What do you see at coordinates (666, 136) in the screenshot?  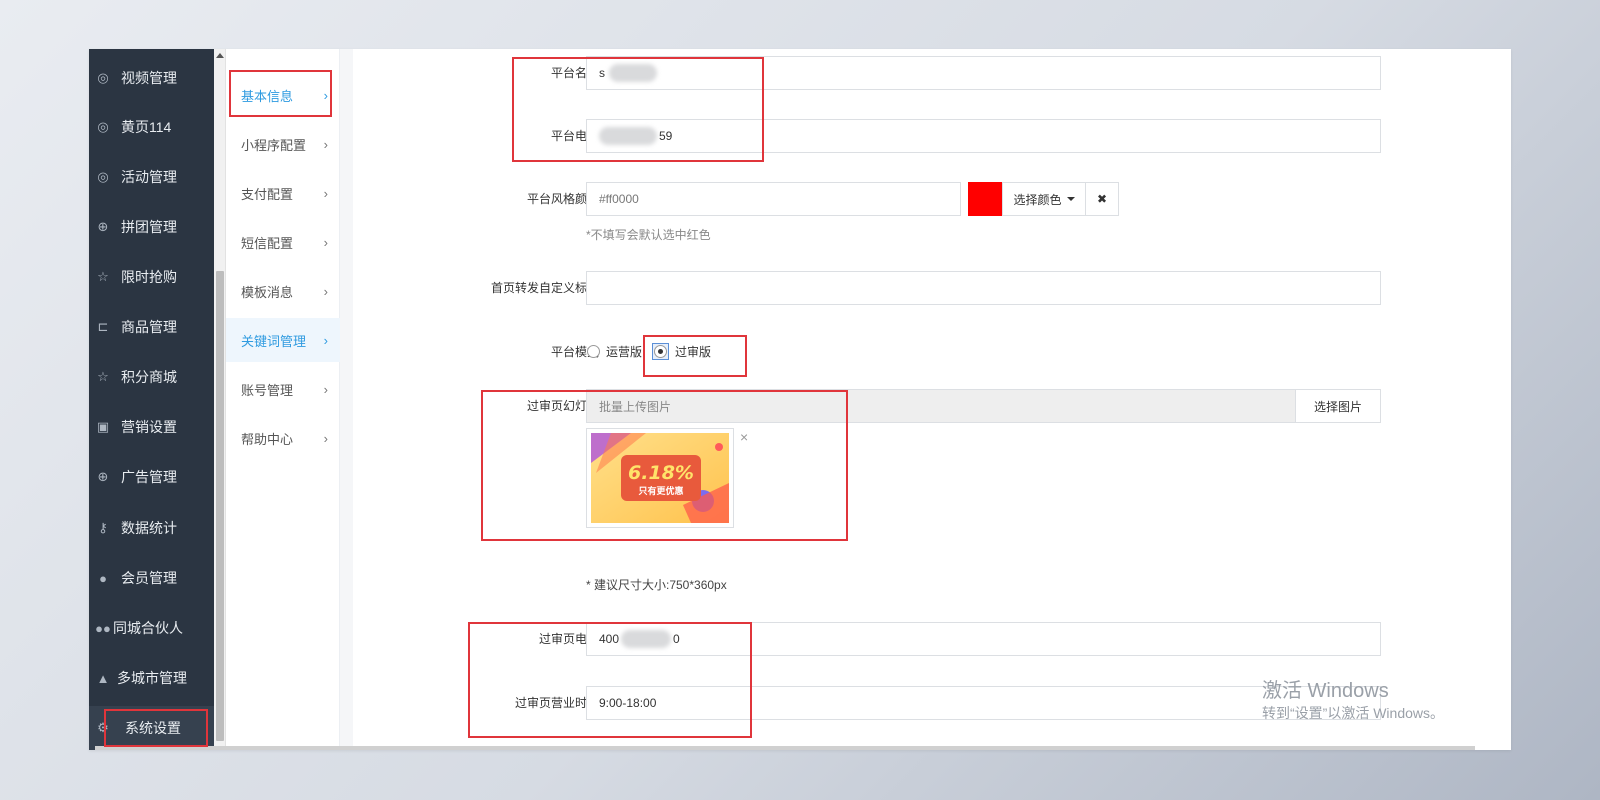 I see `platform-phone-value: 59` at bounding box center [666, 136].